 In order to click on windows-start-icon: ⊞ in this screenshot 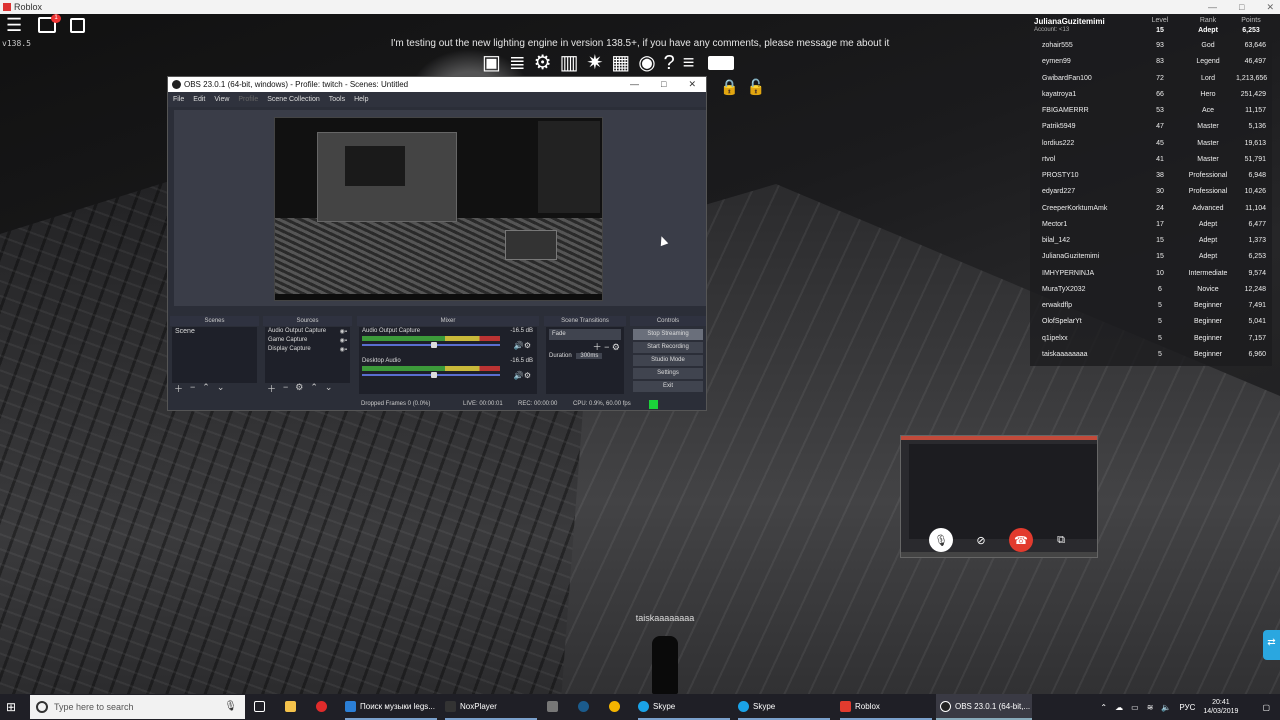, I will do `click(13, 707)`.